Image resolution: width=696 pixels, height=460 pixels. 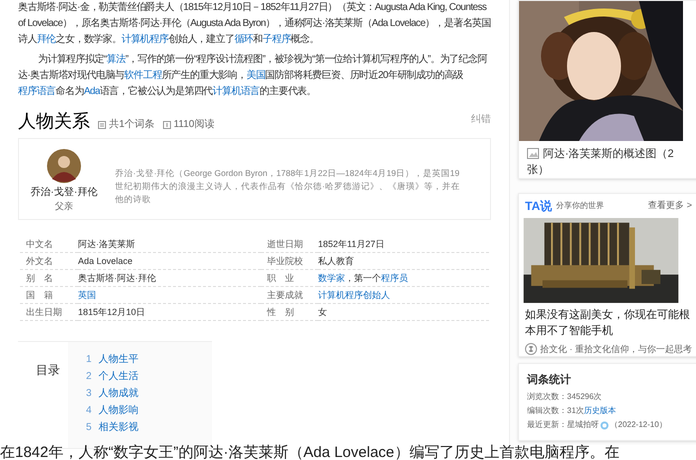 What do you see at coordinates (169, 278) in the screenshot?
I see `field-value: 奥古斯塔·阿达·拜伦` at bounding box center [169, 278].